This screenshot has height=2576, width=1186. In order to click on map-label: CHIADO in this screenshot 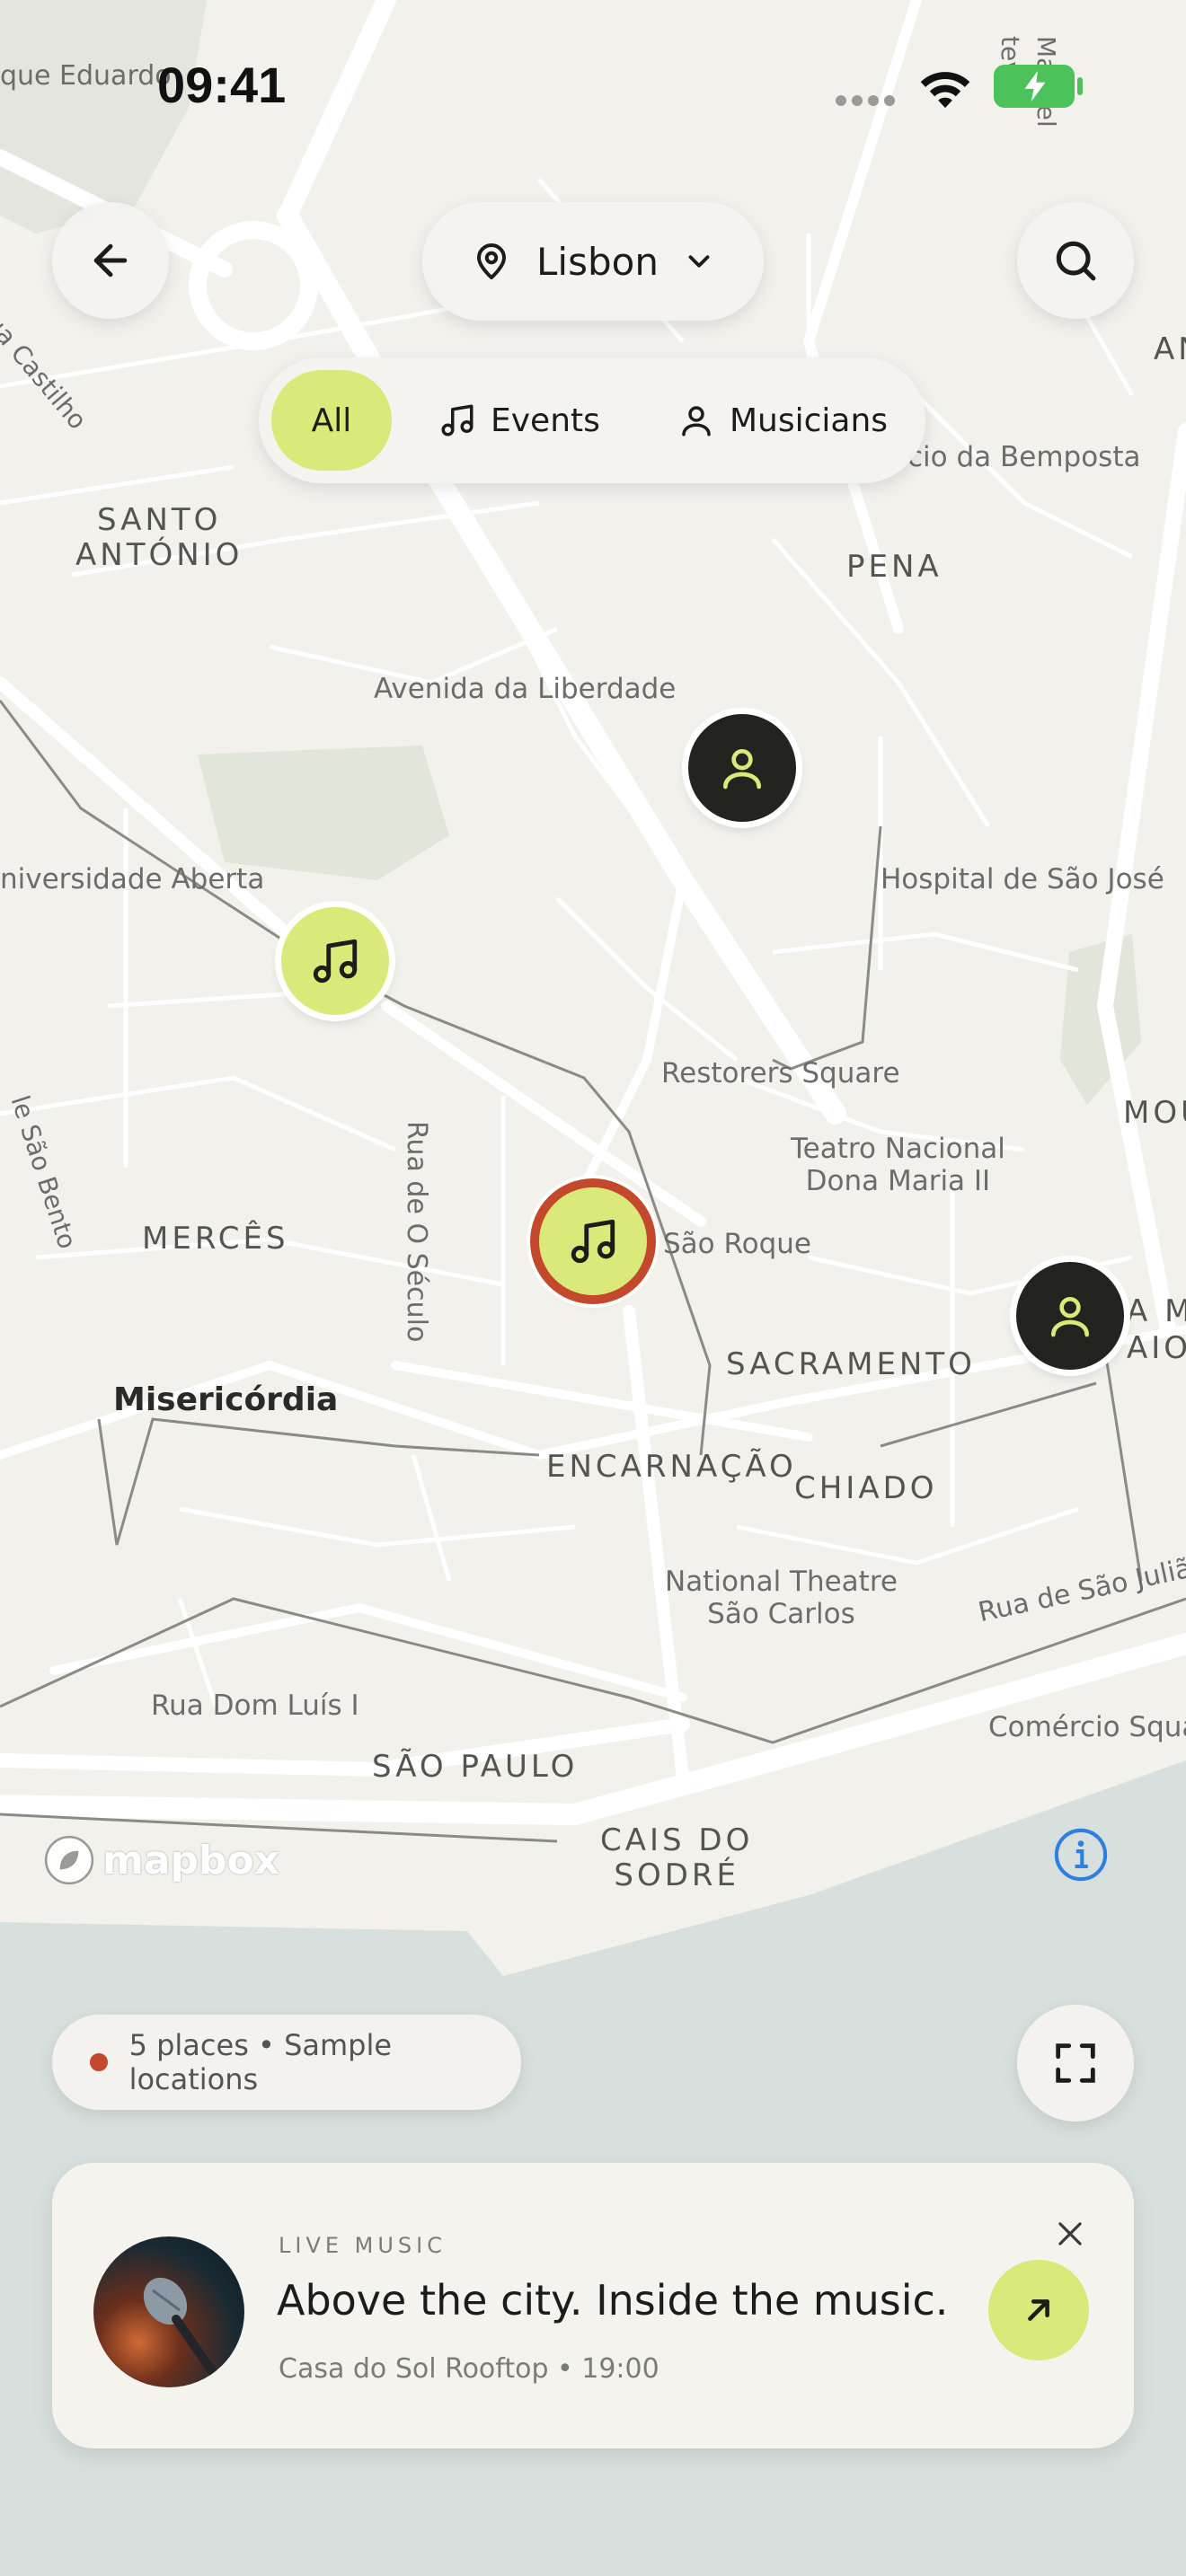, I will do `click(866, 1488)`.